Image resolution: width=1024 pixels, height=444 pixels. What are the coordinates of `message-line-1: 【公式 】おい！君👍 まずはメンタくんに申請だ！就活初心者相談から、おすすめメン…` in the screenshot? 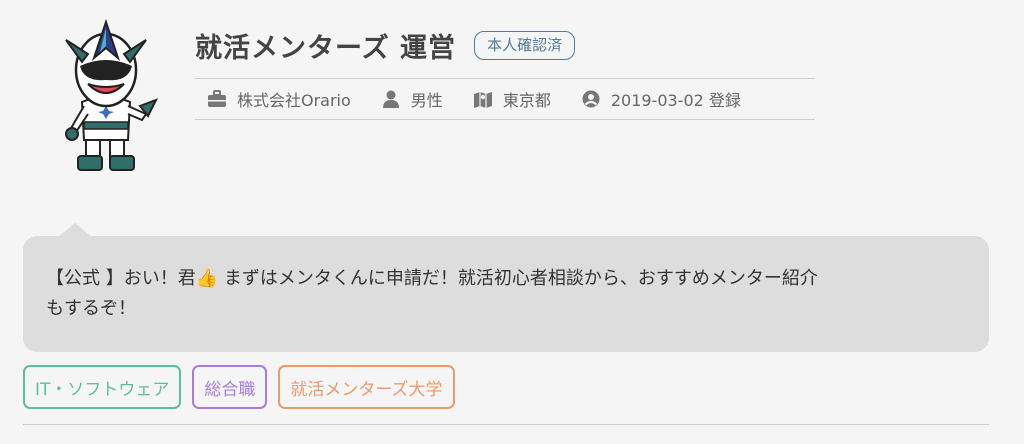 It's located at (432, 278).